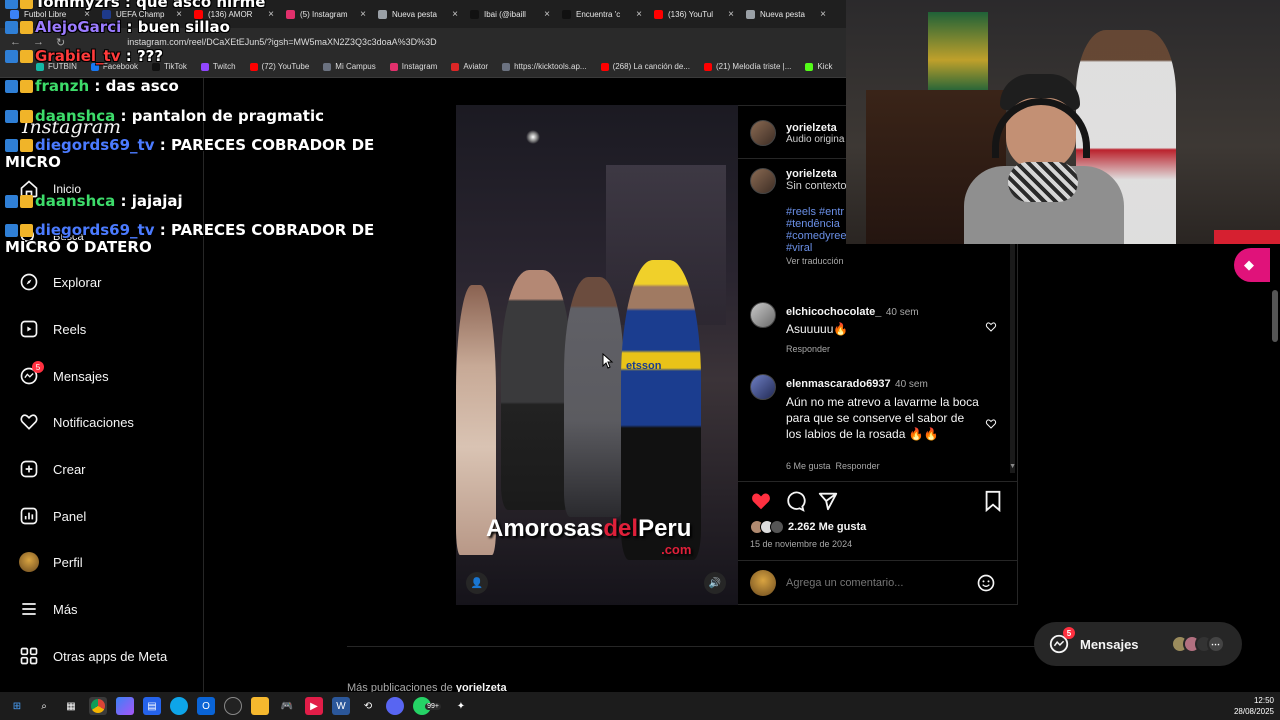 Image resolution: width=1280 pixels, height=720 pixels. Describe the element at coordinates (838, 384) in the screenshot. I see `comment-user: elenmascarado6937` at that location.